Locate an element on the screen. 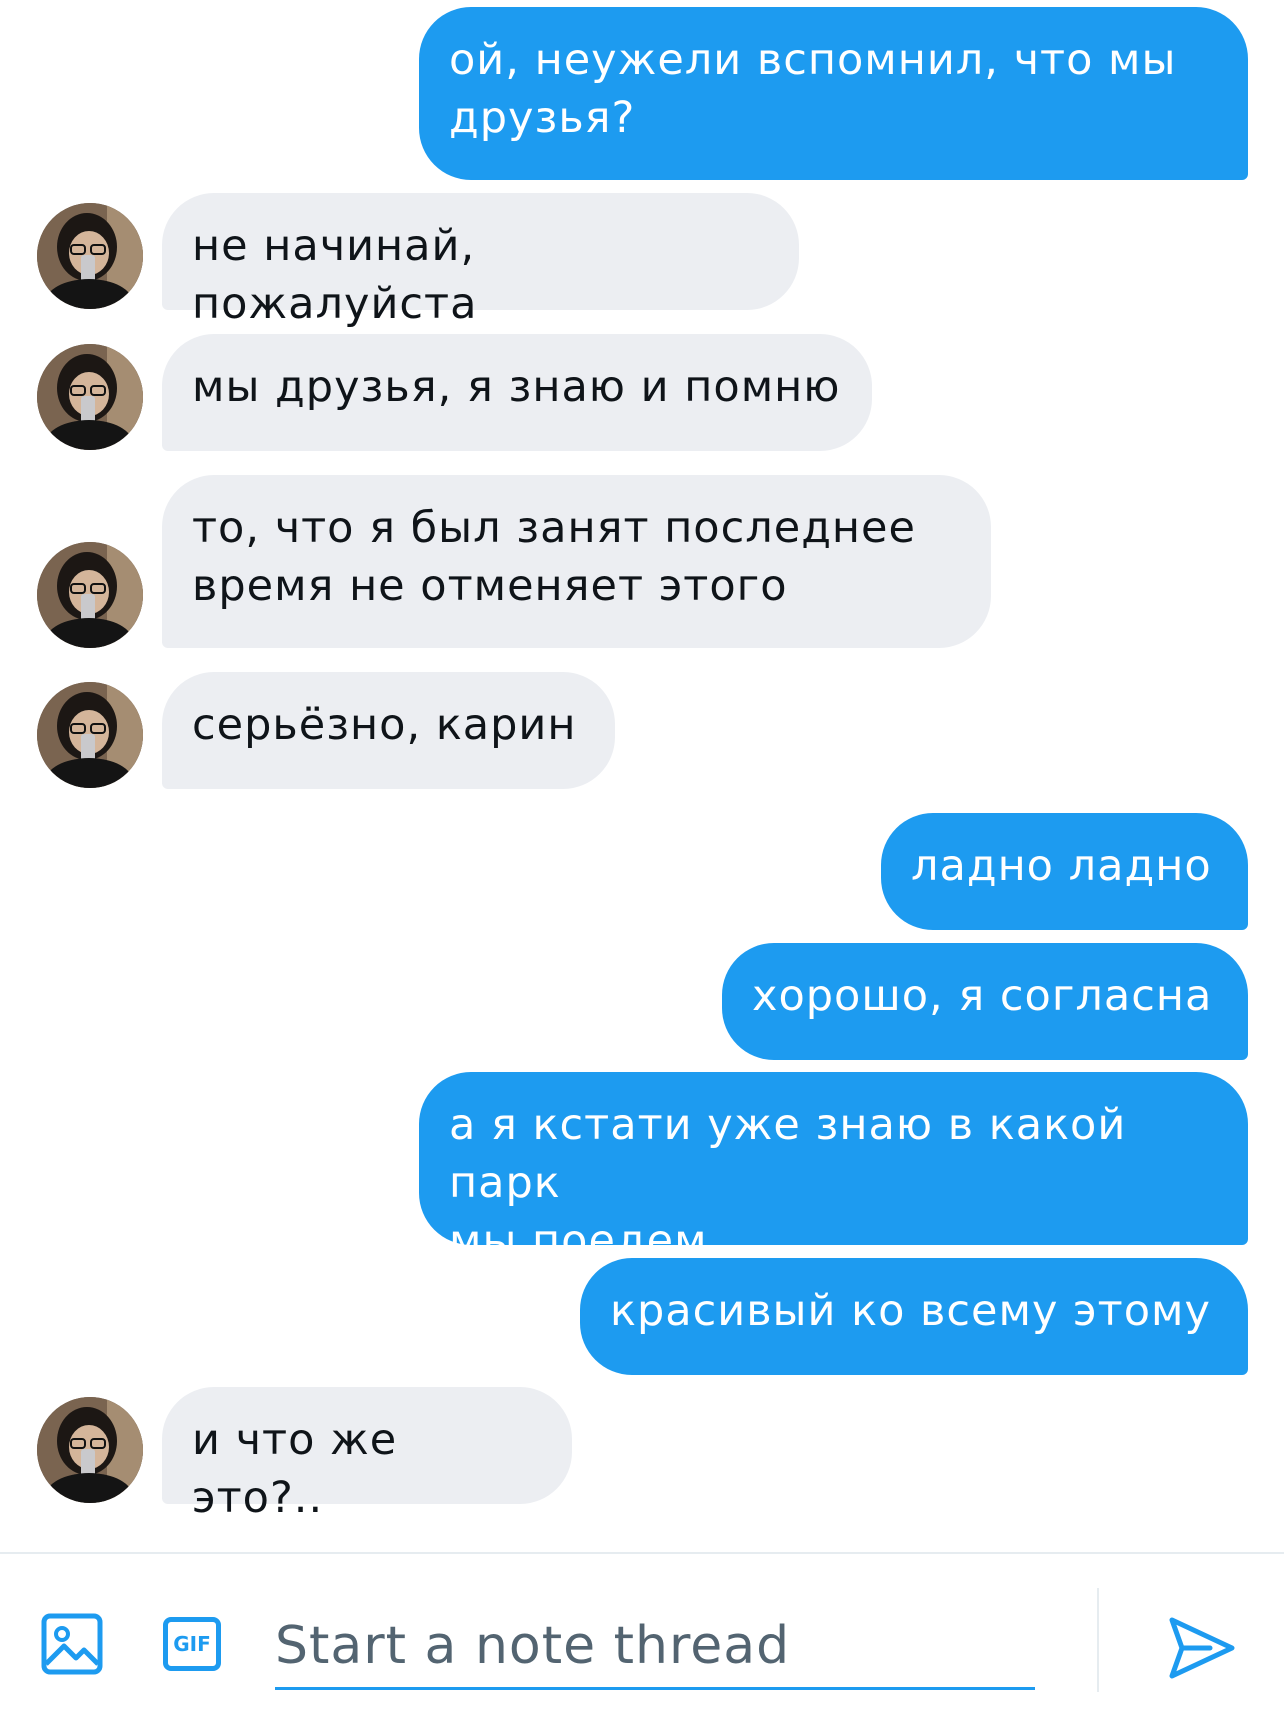 This screenshot has height=1732, width=1284. outgoing-message: хорошо, я согласна is located at coordinates (985, 1001).